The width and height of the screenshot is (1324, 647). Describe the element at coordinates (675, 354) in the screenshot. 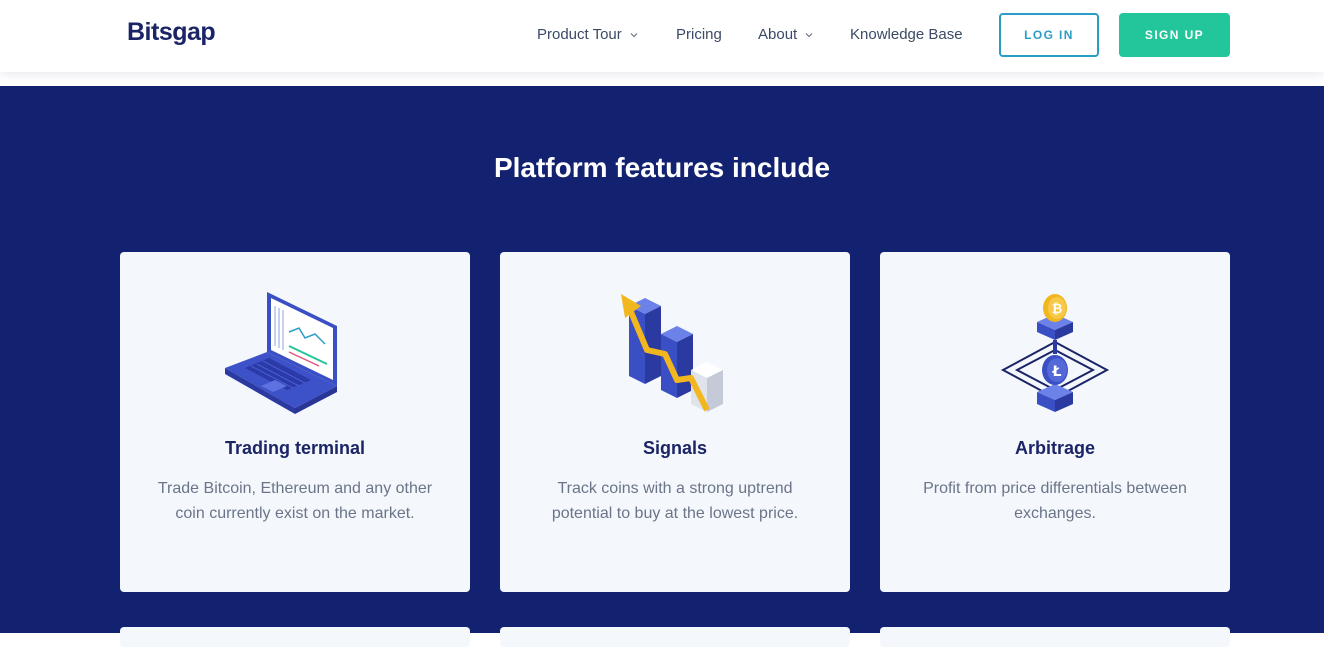

I see `signals-chart-icon` at that location.